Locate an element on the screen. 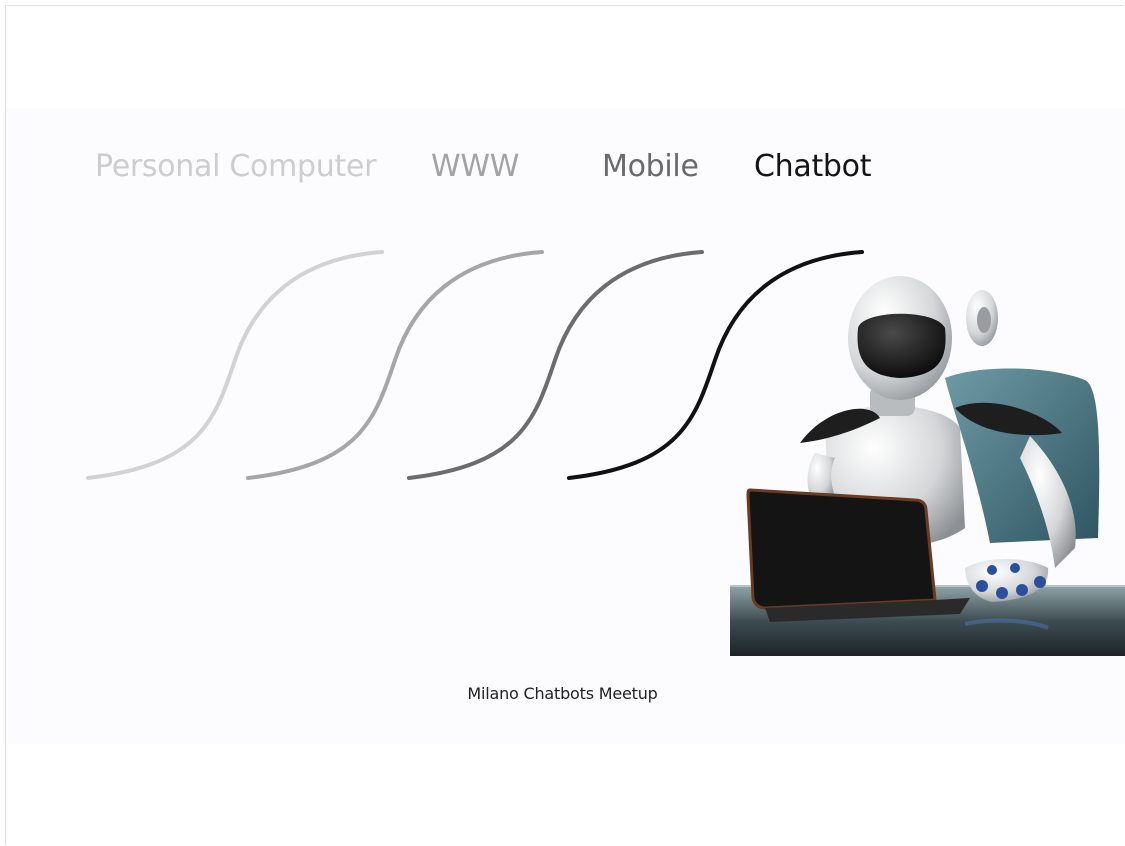 This screenshot has width=1125, height=846. s-curve-mobile is located at coordinates (555, 365).